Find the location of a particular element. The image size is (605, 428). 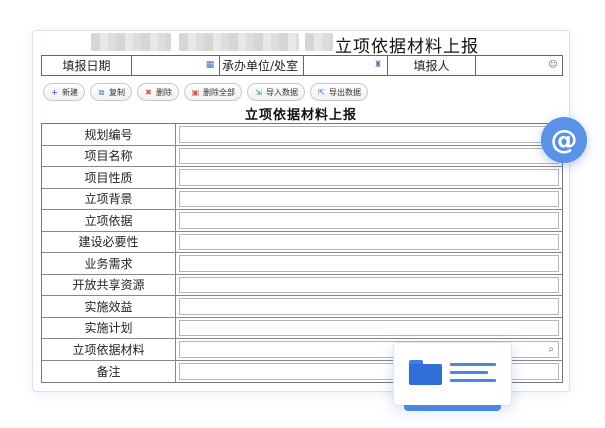

toolbar: + 新建 ⧉ 复制 ✖ 删除 ▣ 删除全部 ⇲ 导入数据 ⇱ 导出数据 is located at coordinates (205, 92).